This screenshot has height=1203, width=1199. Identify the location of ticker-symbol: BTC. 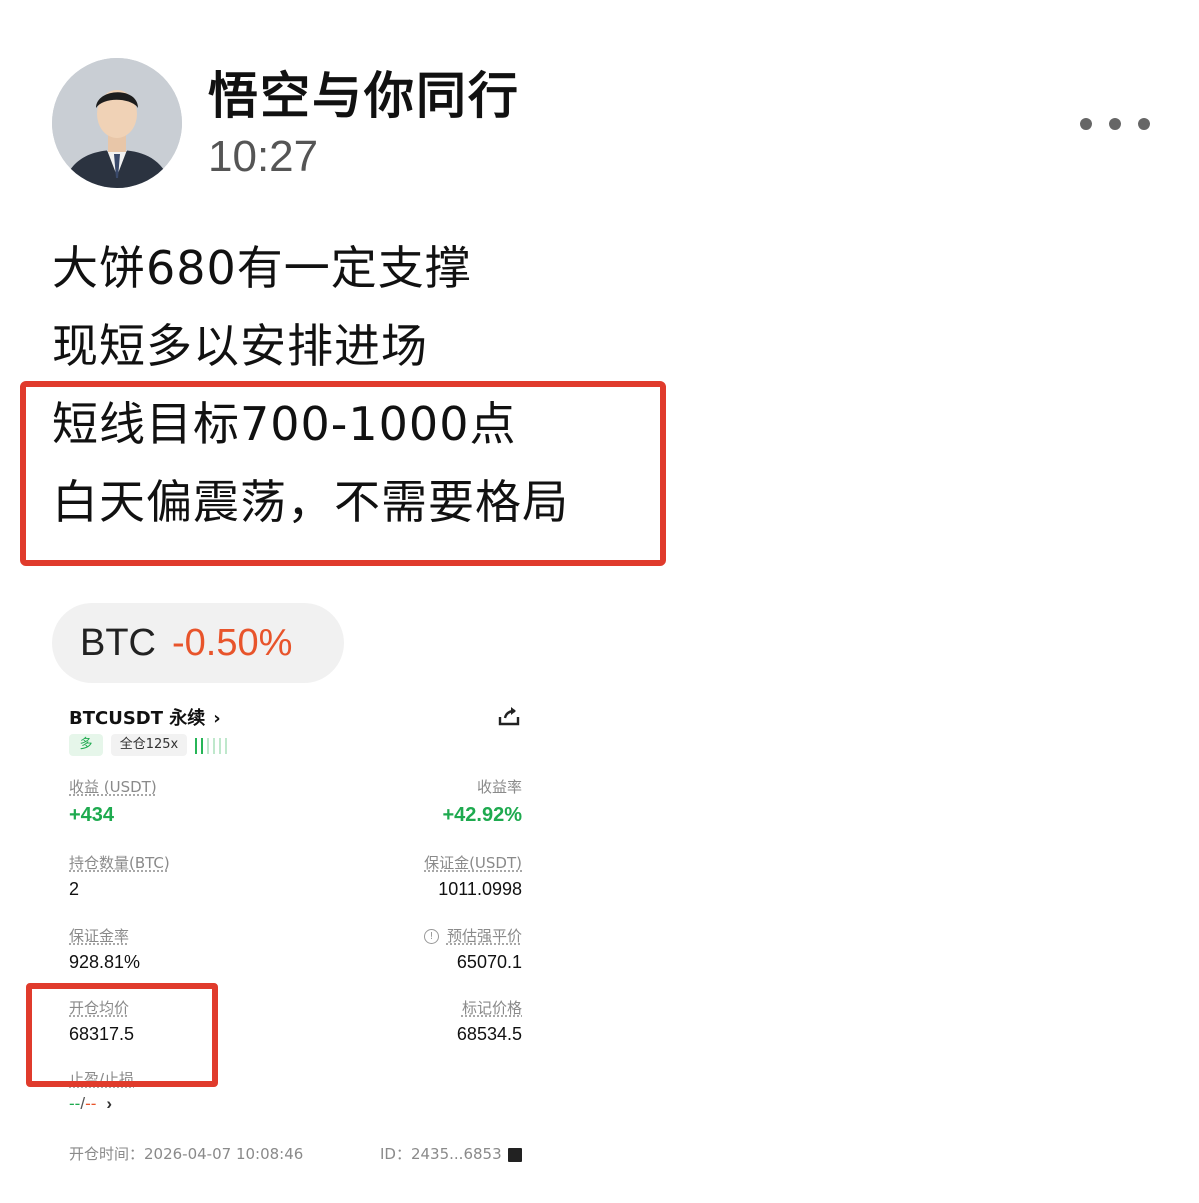
(118, 642).